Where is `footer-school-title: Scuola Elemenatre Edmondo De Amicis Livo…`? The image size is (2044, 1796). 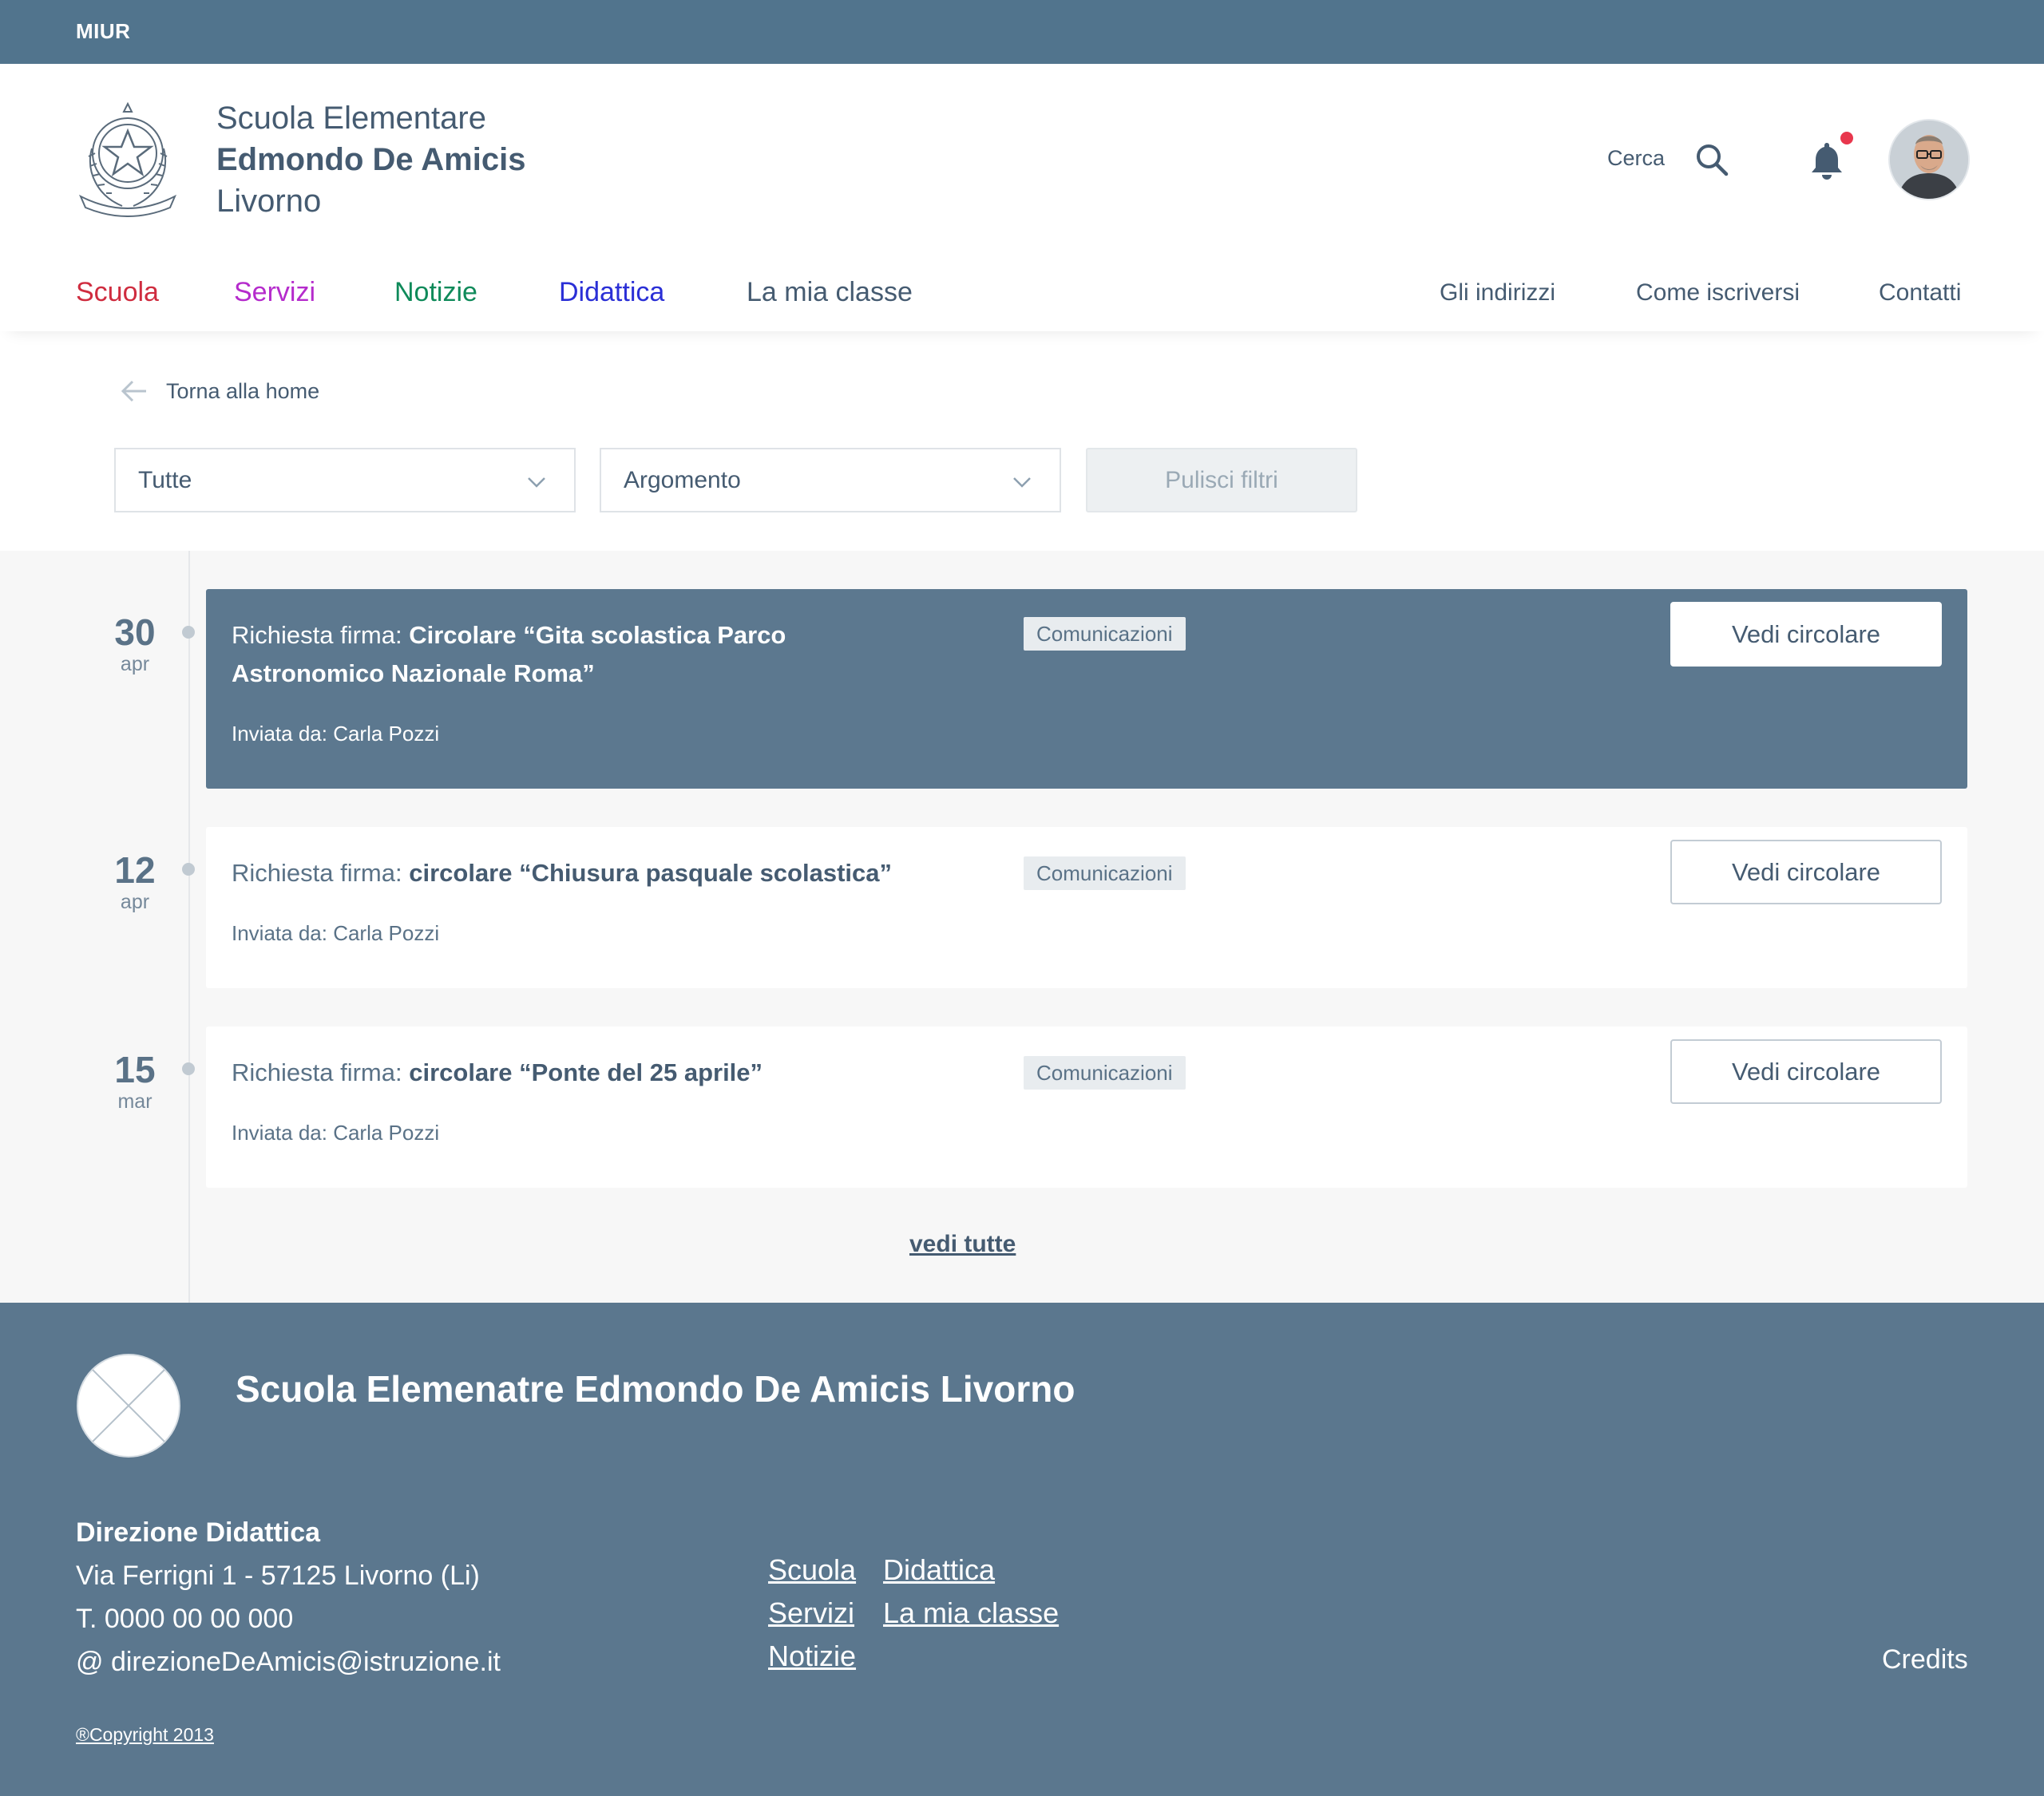
footer-school-title: Scuola Elemenatre Edmondo De Amicis Livo… is located at coordinates (655, 1389).